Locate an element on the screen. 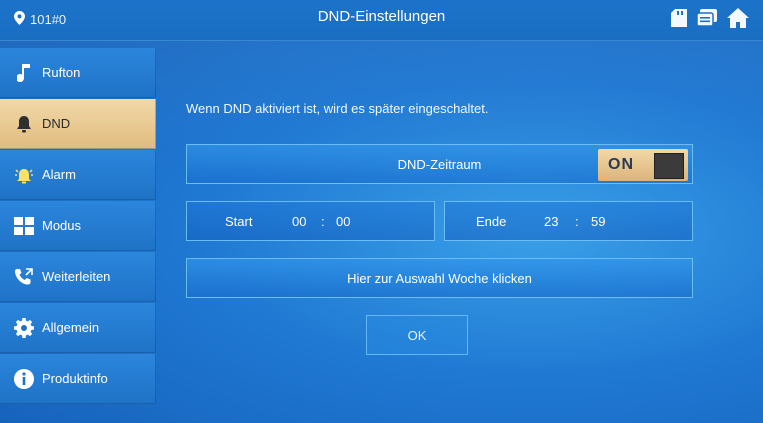 Image resolution: width=763 pixels, height=423 pixels. dnd-period-row: DND-Zeitraum ON is located at coordinates (439, 164).